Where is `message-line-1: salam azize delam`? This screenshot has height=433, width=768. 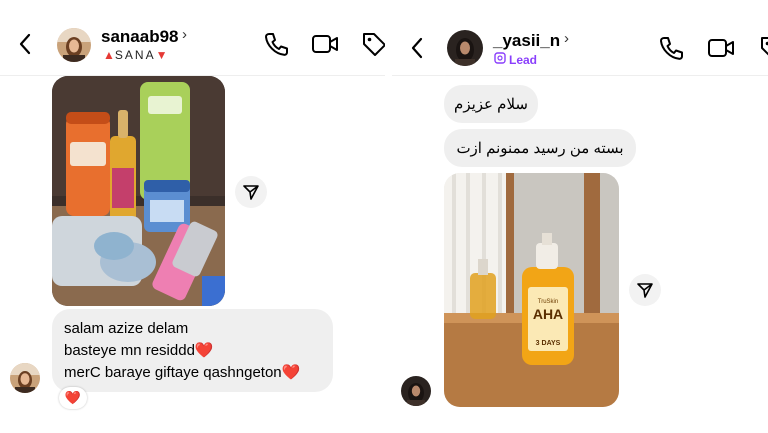
message-line-1: salam azize delam is located at coordinates (126, 328).